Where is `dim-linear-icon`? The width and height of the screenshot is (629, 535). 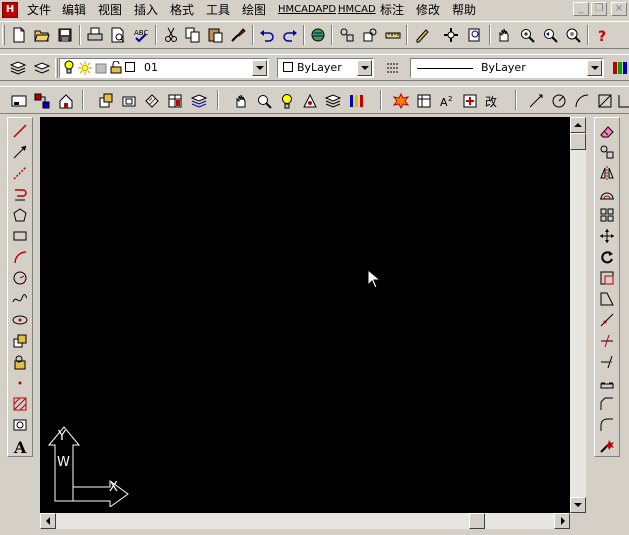 dim-linear-icon is located at coordinates (536, 100).